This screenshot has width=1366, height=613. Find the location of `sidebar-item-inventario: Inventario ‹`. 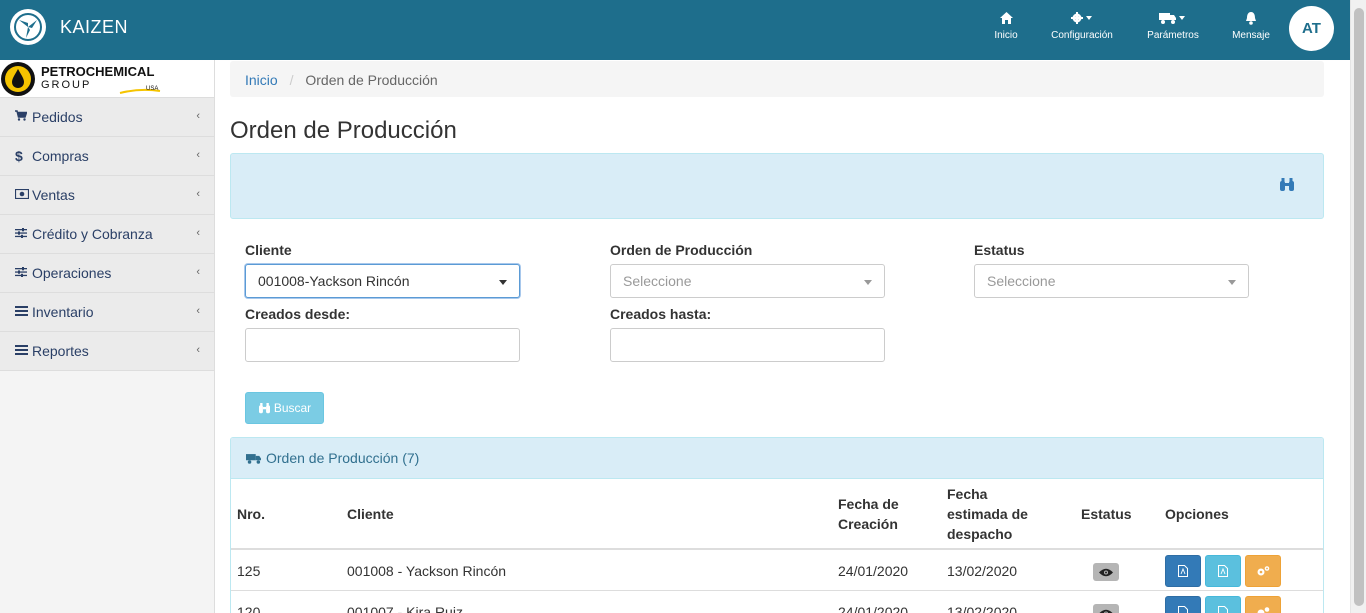

sidebar-item-inventario: Inventario ‹ is located at coordinates (107, 312).